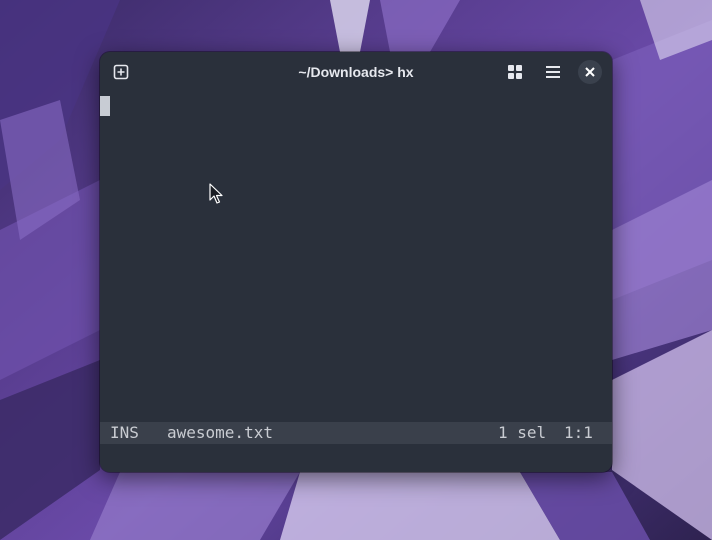  I want to click on mouse-pointer-icon, so click(216, 193).